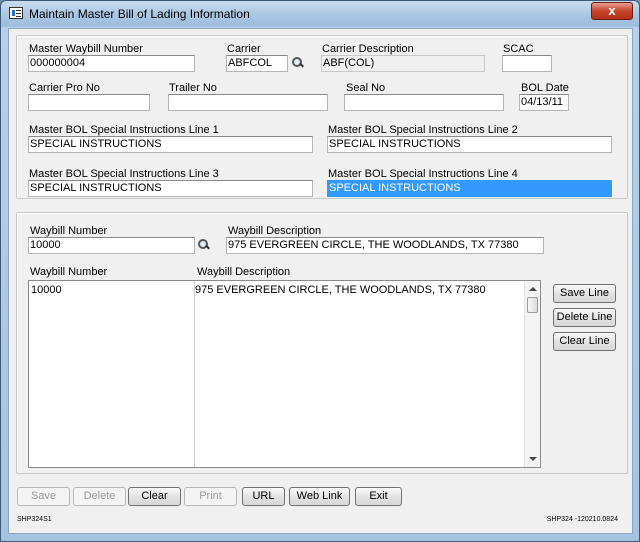 Image resolution: width=640 pixels, height=542 pixels. I want to click on carrier-description-field: ABF(COL), so click(403, 63).